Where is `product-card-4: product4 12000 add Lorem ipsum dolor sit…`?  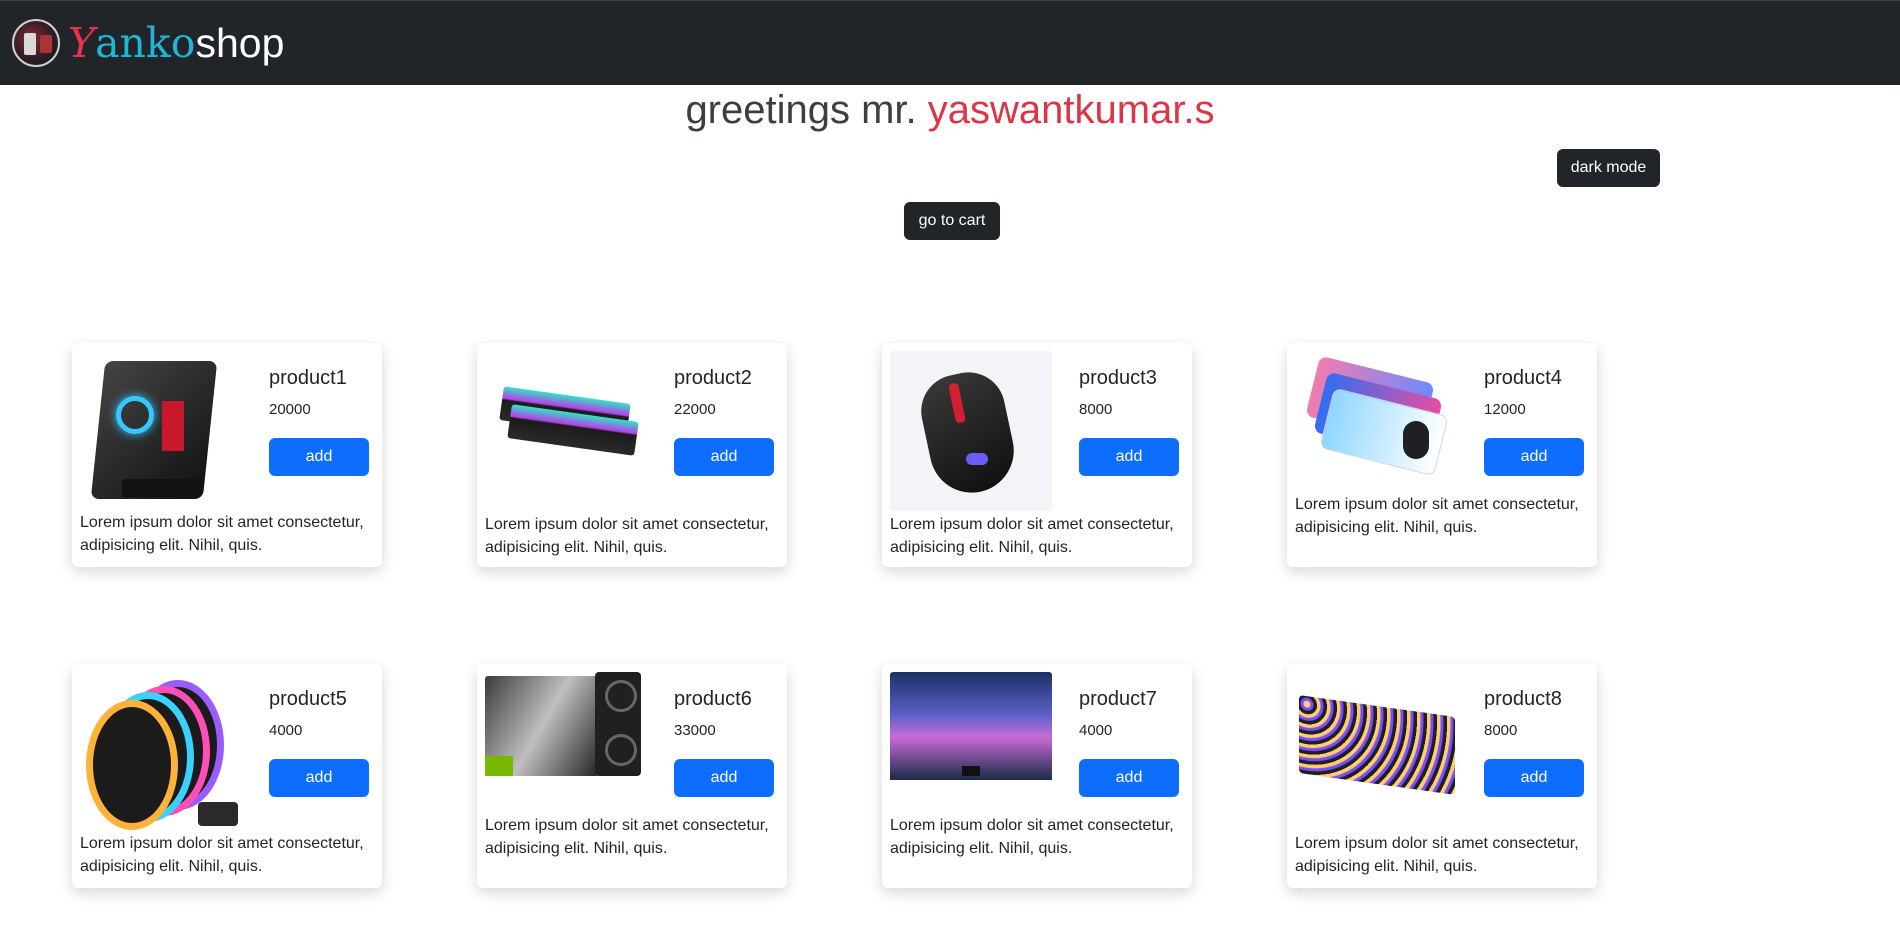 product-card-4: product4 12000 add Lorem ipsum dolor sit… is located at coordinates (1442, 455).